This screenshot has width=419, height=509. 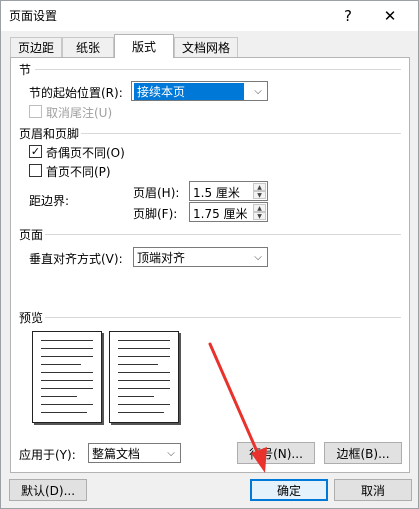 I want to click on tab-paper: 纸张, so click(x=88, y=47).